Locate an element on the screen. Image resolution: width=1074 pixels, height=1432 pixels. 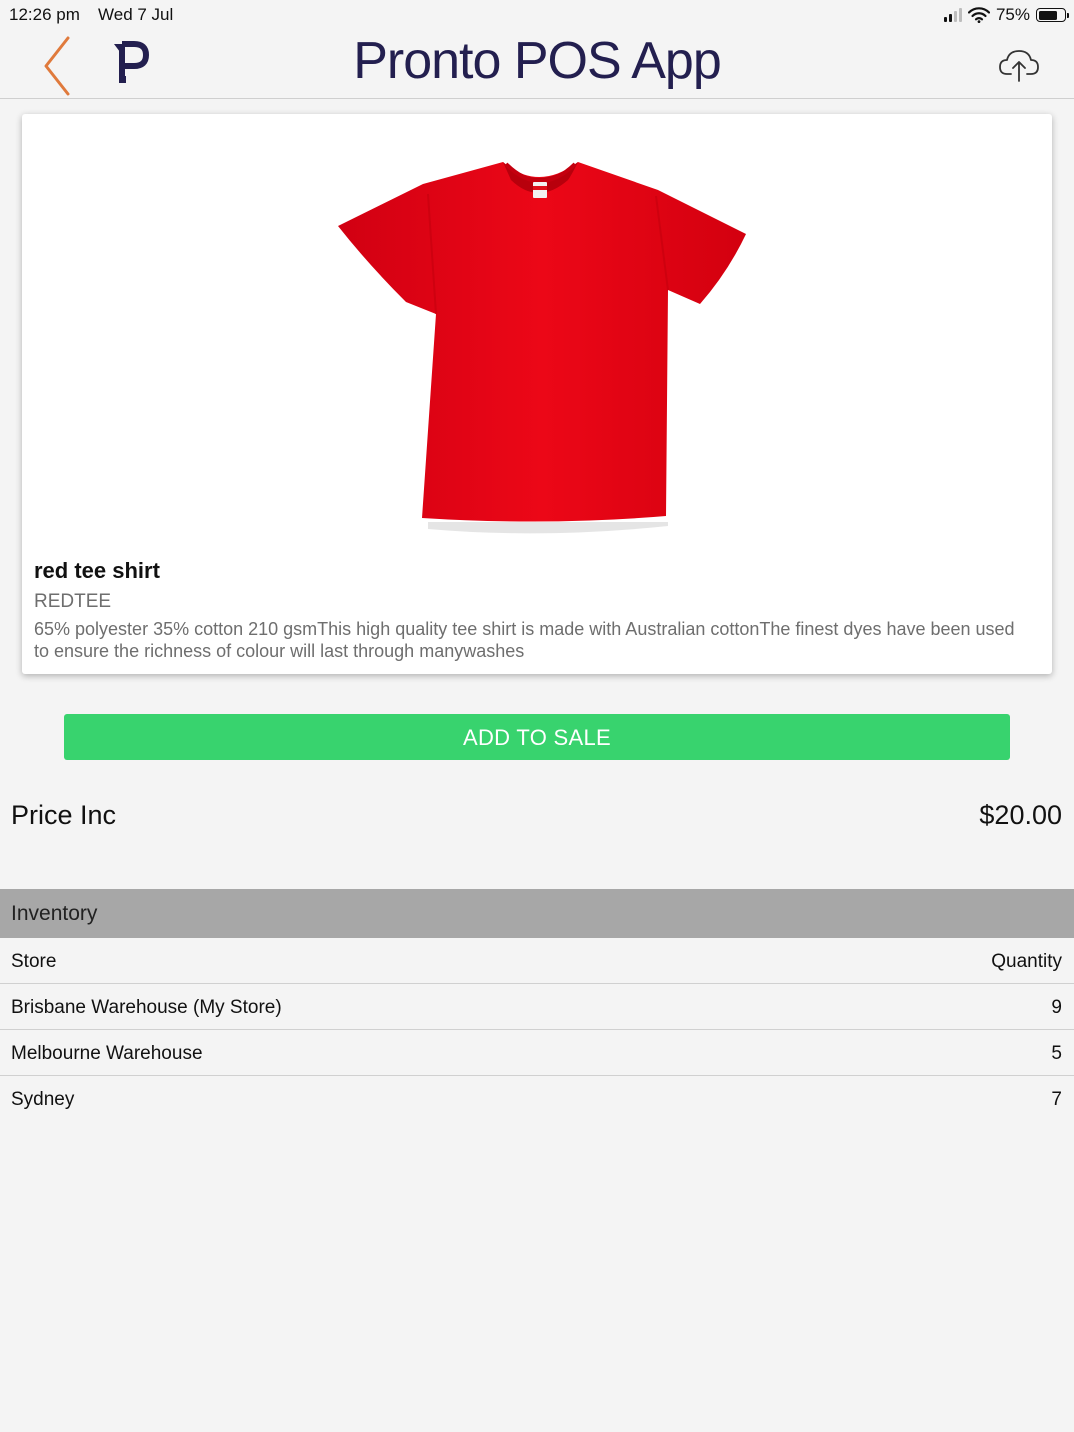
battery-icon is located at coordinates (1052, 15).